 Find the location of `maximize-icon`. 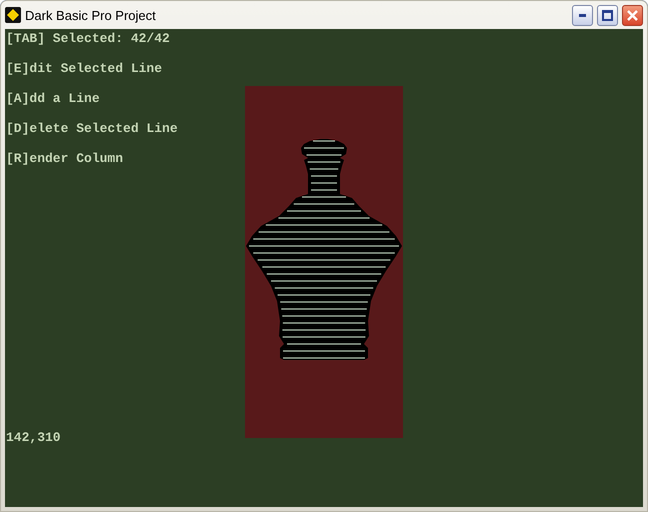

maximize-icon is located at coordinates (607, 15).